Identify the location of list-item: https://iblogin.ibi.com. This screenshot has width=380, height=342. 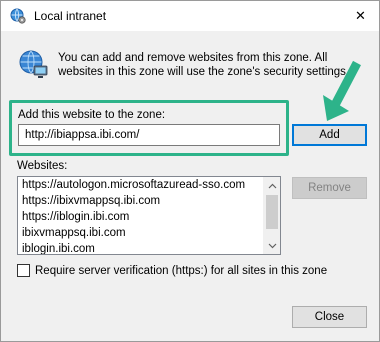
(141, 217).